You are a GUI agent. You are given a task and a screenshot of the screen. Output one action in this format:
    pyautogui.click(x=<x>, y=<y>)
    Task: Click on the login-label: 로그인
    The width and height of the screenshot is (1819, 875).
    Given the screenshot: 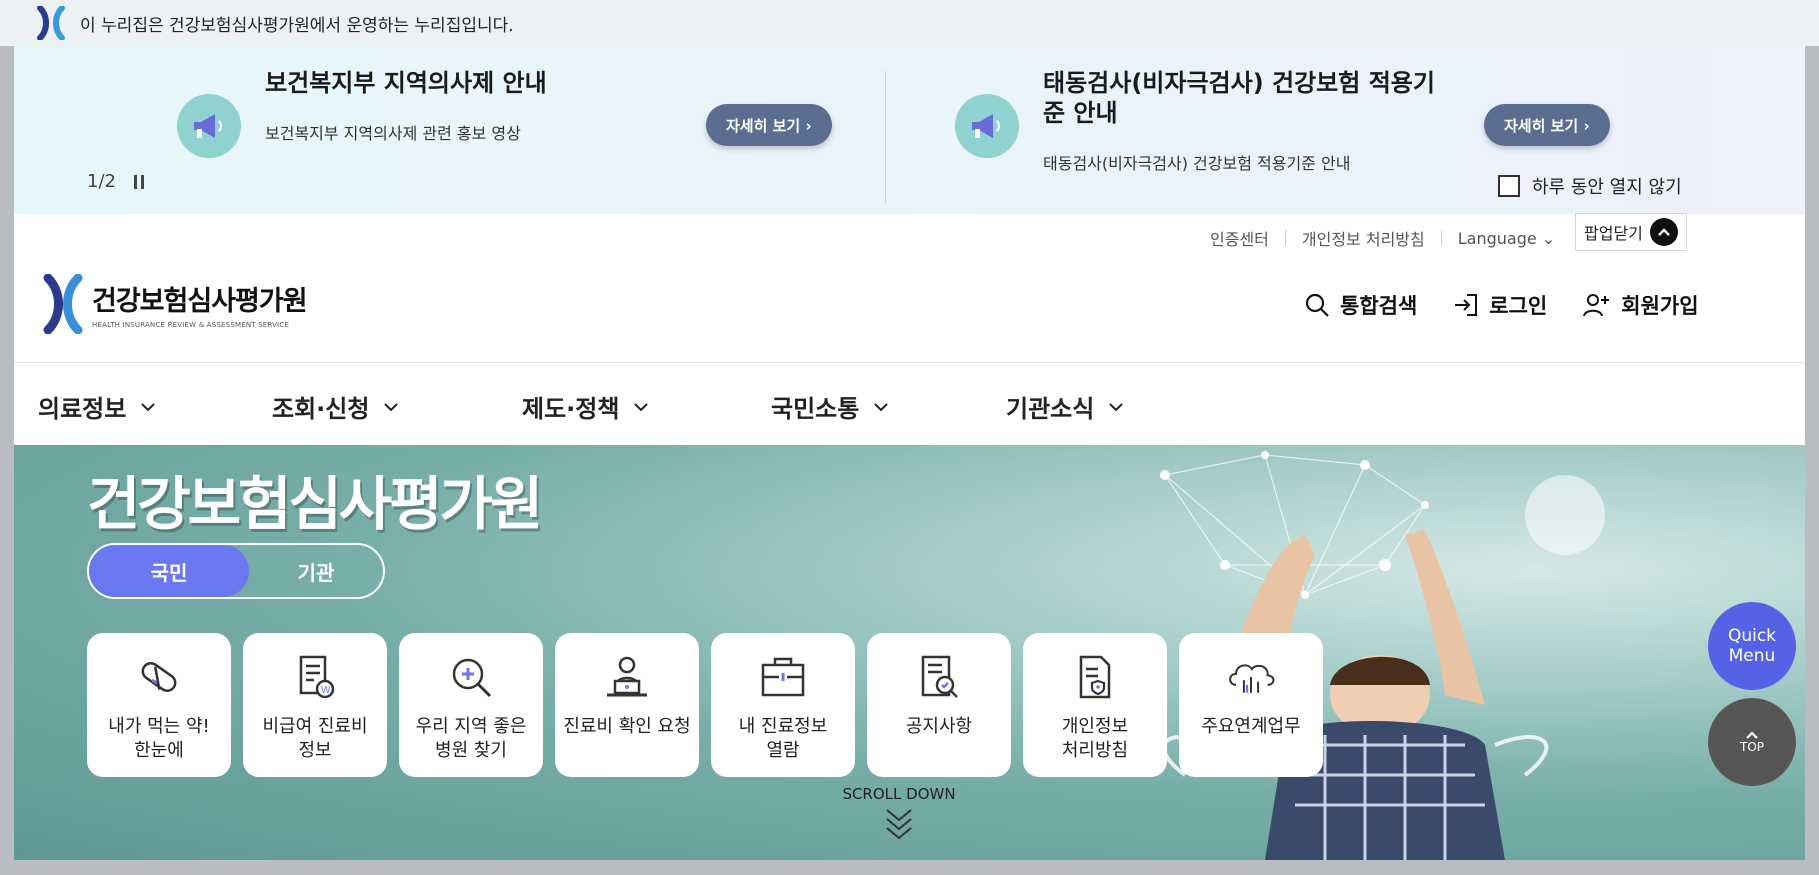 What is the action you would take?
    pyautogui.click(x=1518, y=306)
    